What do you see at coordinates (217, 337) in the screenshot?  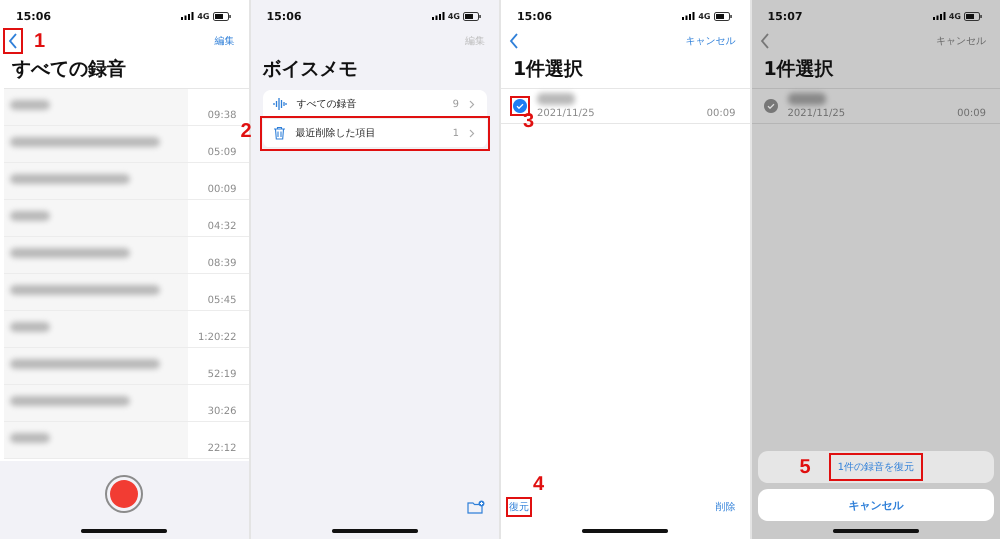 I see `duration-label: 1:20:22` at bounding box center [217, 337].